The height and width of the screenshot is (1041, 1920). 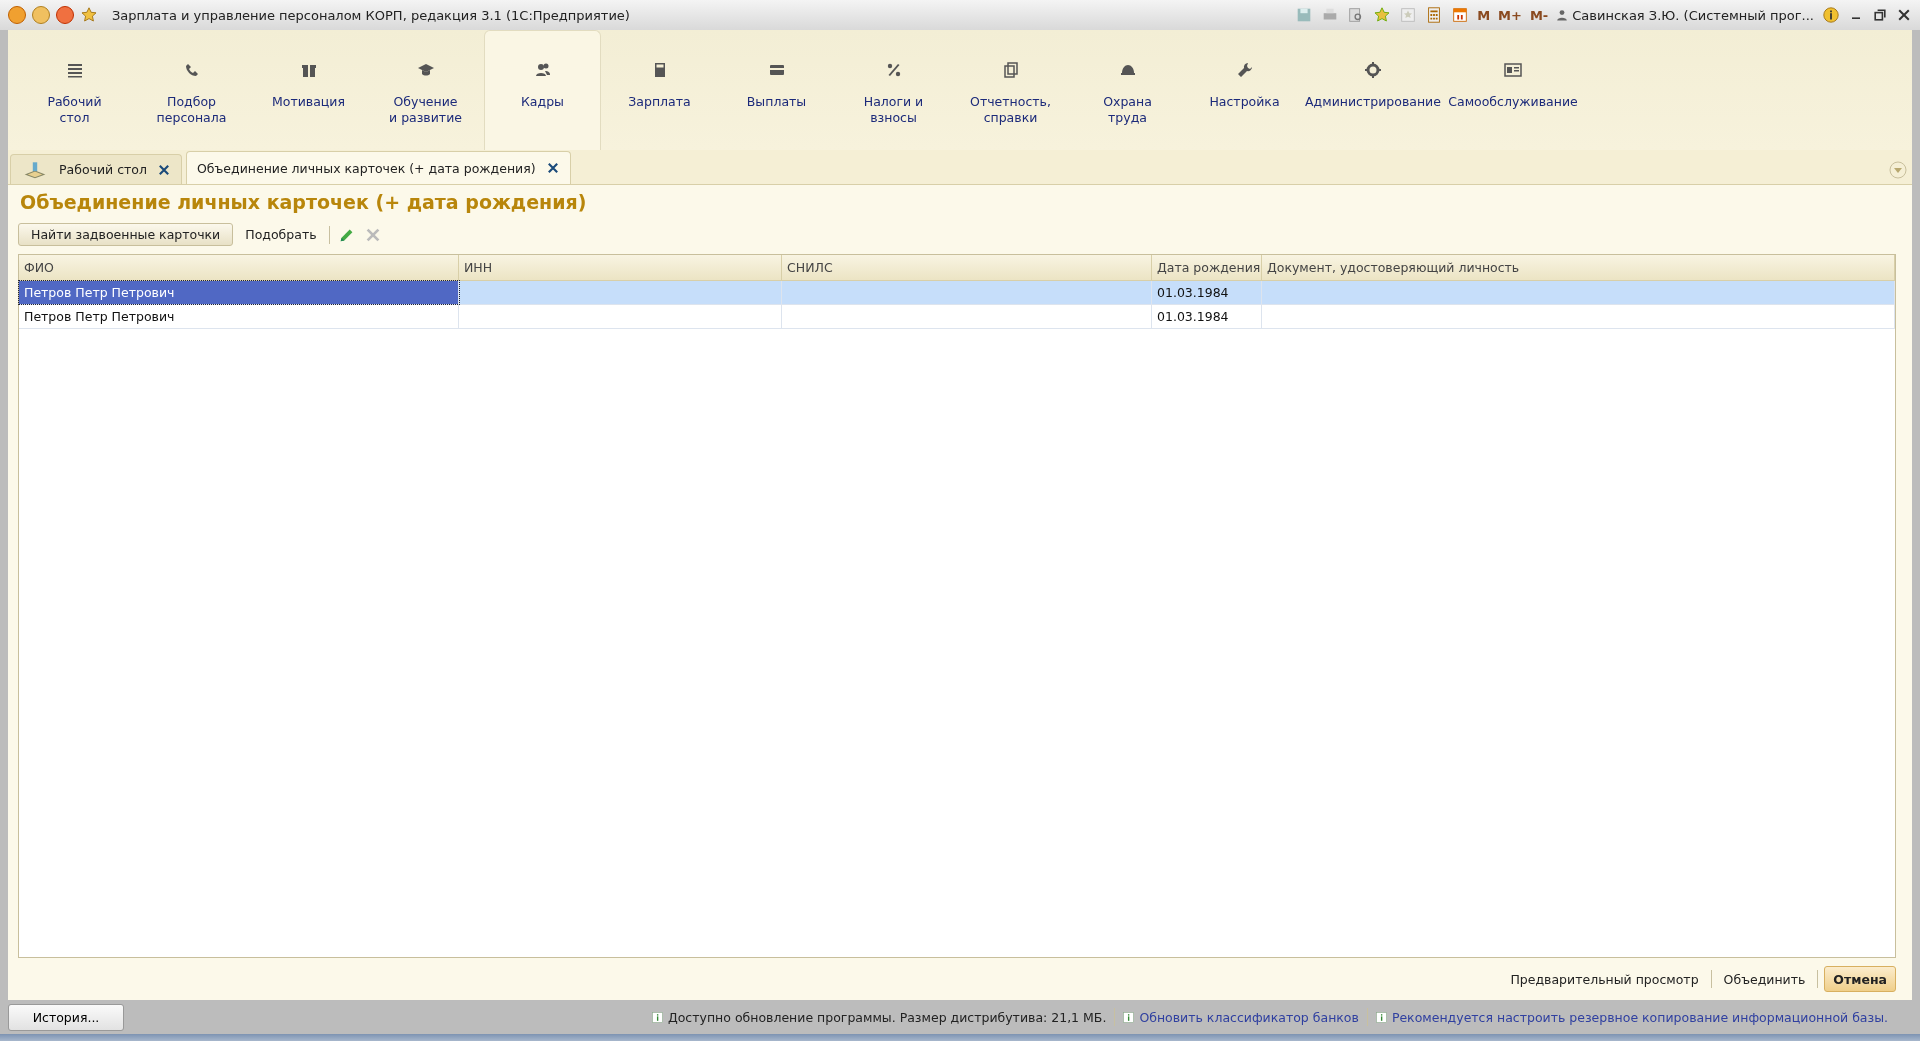 What do you see at coordinates (308, 102) in the screenshot?
I see `section-label: Мотивация` at bounding box center [308, 102].